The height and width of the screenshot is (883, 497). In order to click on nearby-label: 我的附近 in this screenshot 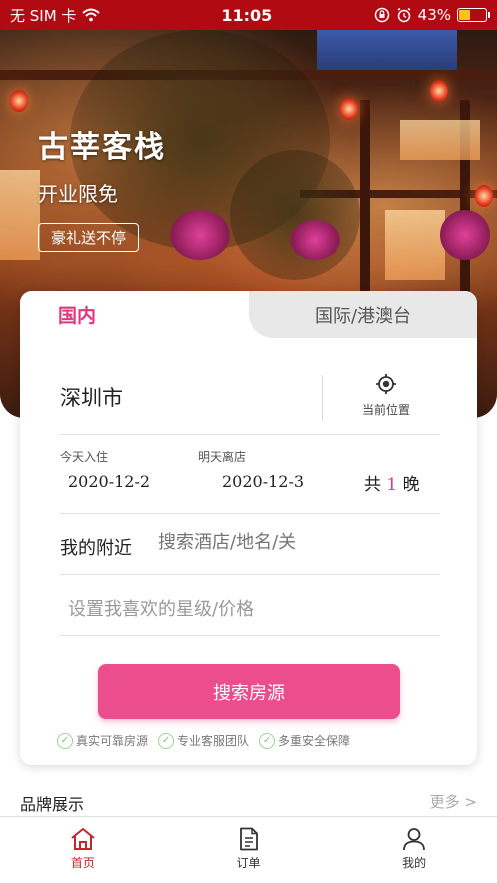, I will do `click(96, 547)`.